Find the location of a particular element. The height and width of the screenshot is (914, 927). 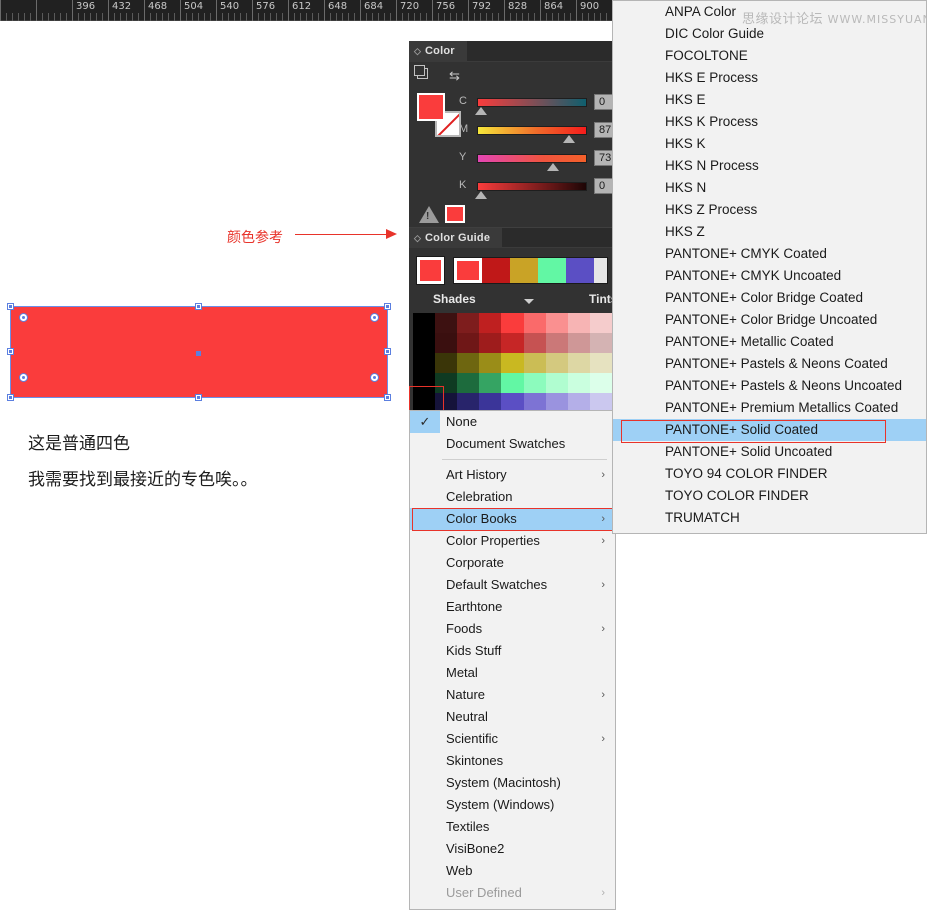

selection-handle-bl is located at coordinates (10, 397).